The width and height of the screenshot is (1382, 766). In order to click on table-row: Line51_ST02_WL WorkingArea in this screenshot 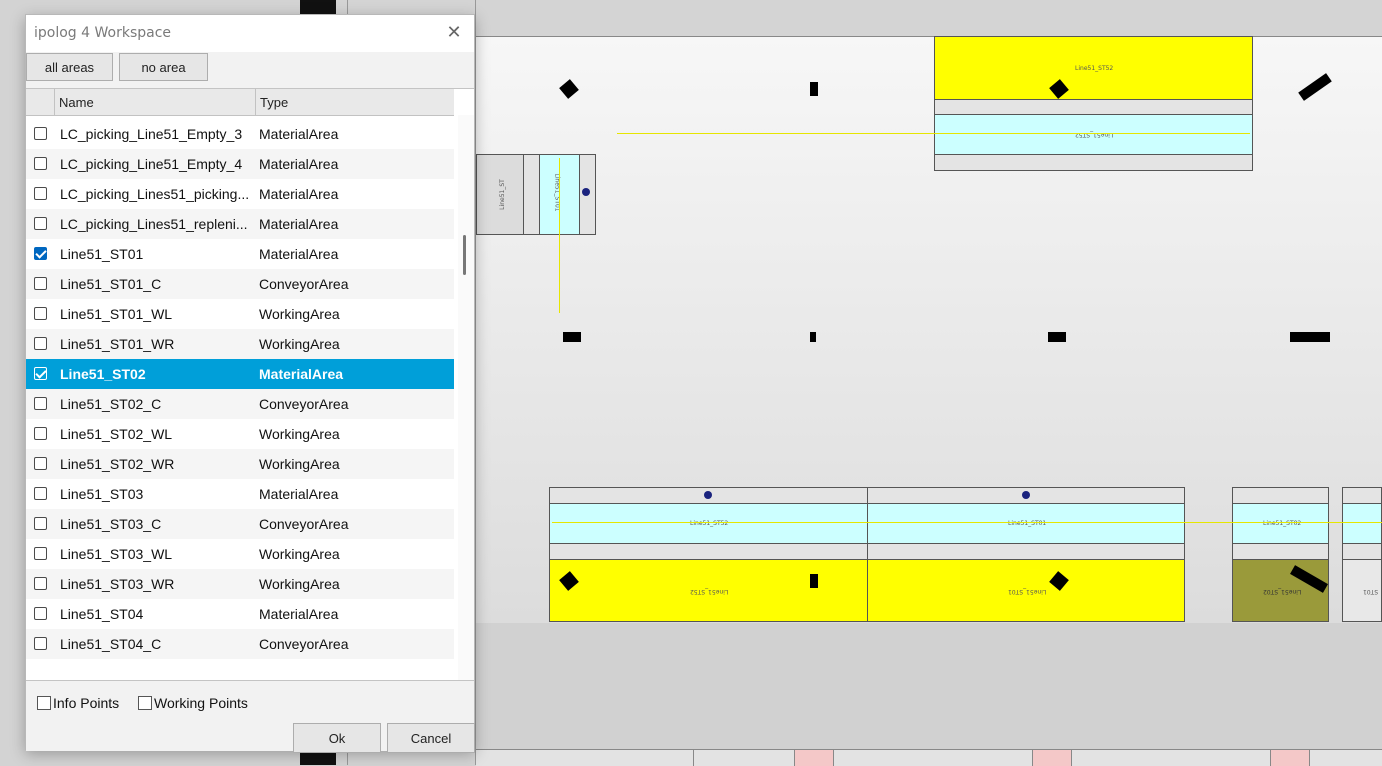, I will do `click(240, 434)`.